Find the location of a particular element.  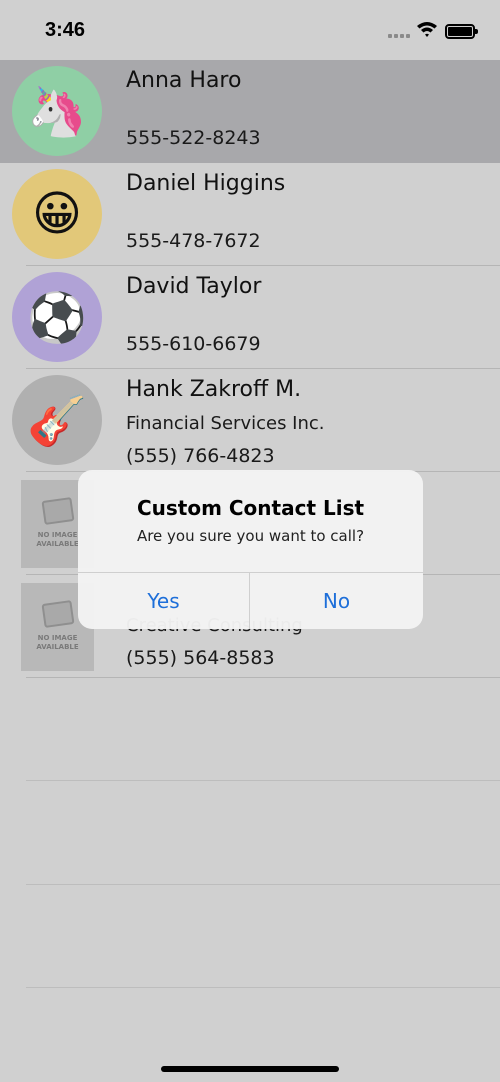

alert-title: Custom Contact List is located at coordinates (250, 508).